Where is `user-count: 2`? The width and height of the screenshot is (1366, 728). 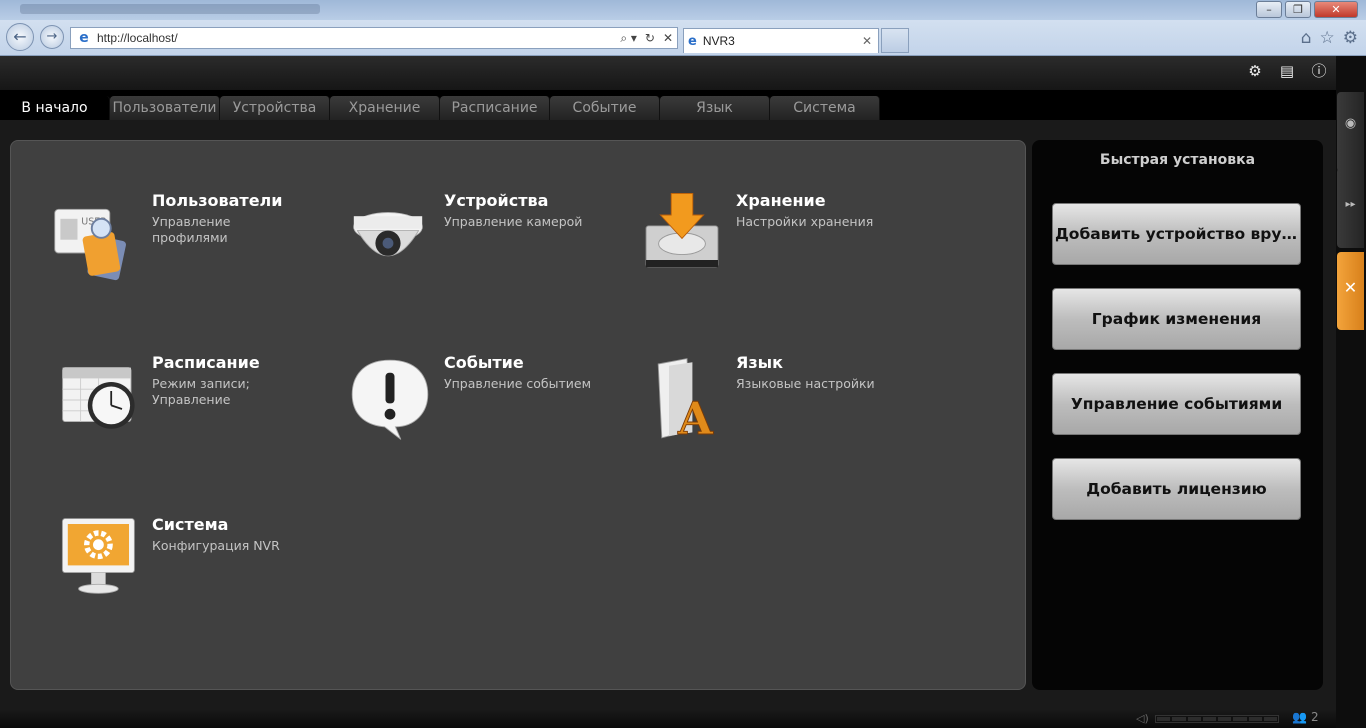 user-count: 2 is located at coordinates (1314, 717).